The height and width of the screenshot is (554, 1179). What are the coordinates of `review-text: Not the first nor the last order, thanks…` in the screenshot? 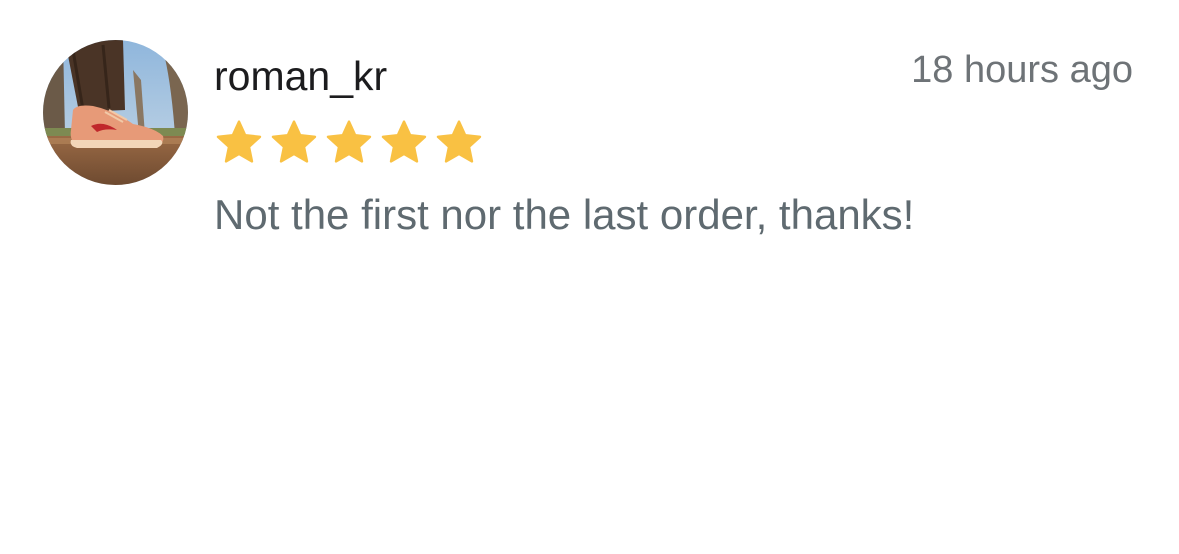 It's located at (564, 214).